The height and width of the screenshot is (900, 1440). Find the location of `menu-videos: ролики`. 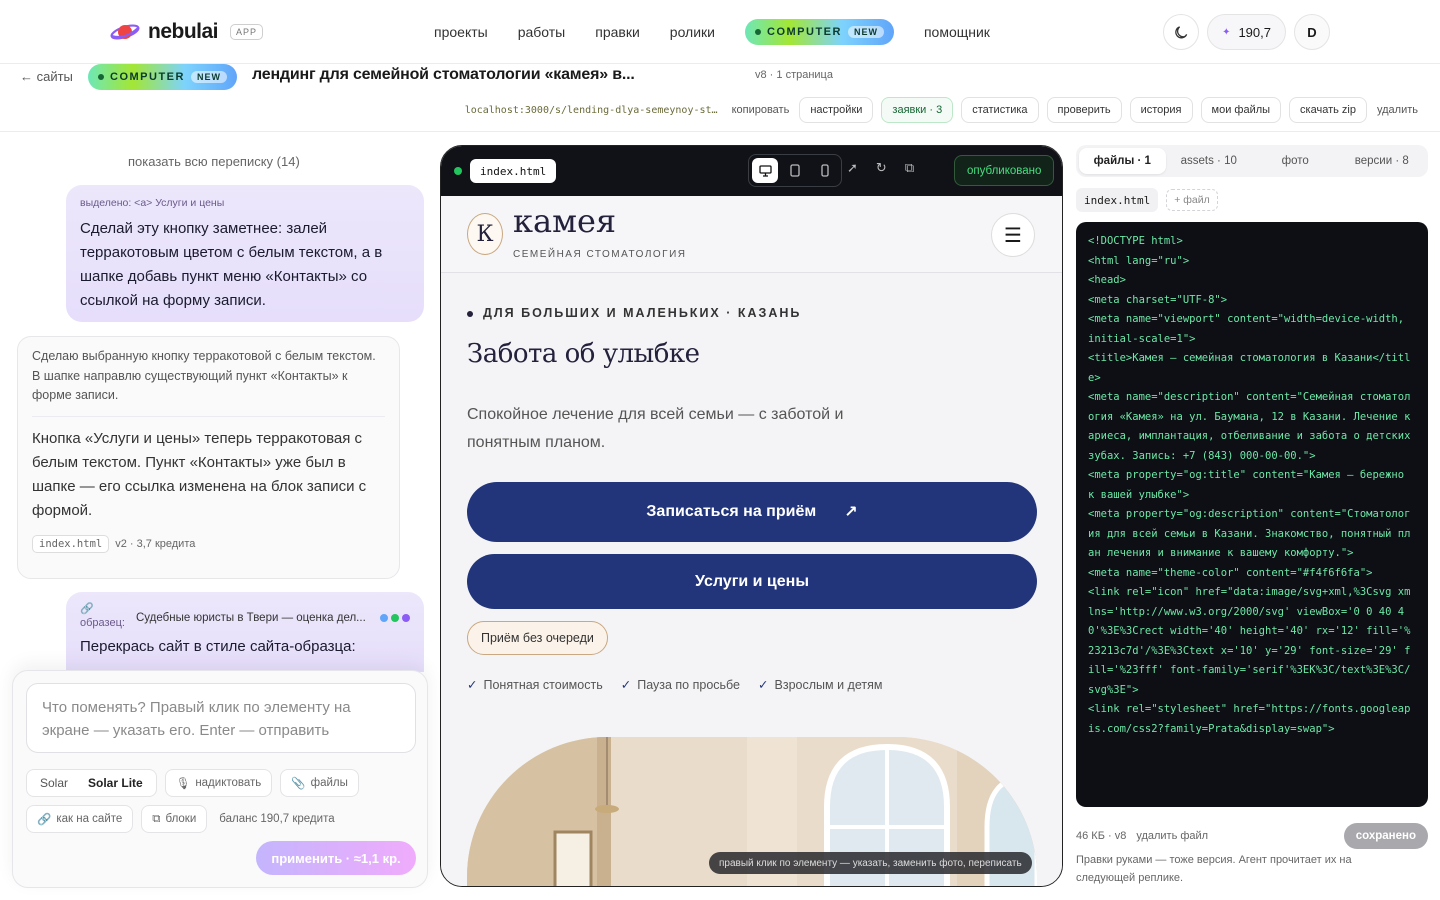

menu-videos: ролики is located at coordinates (692, 32).